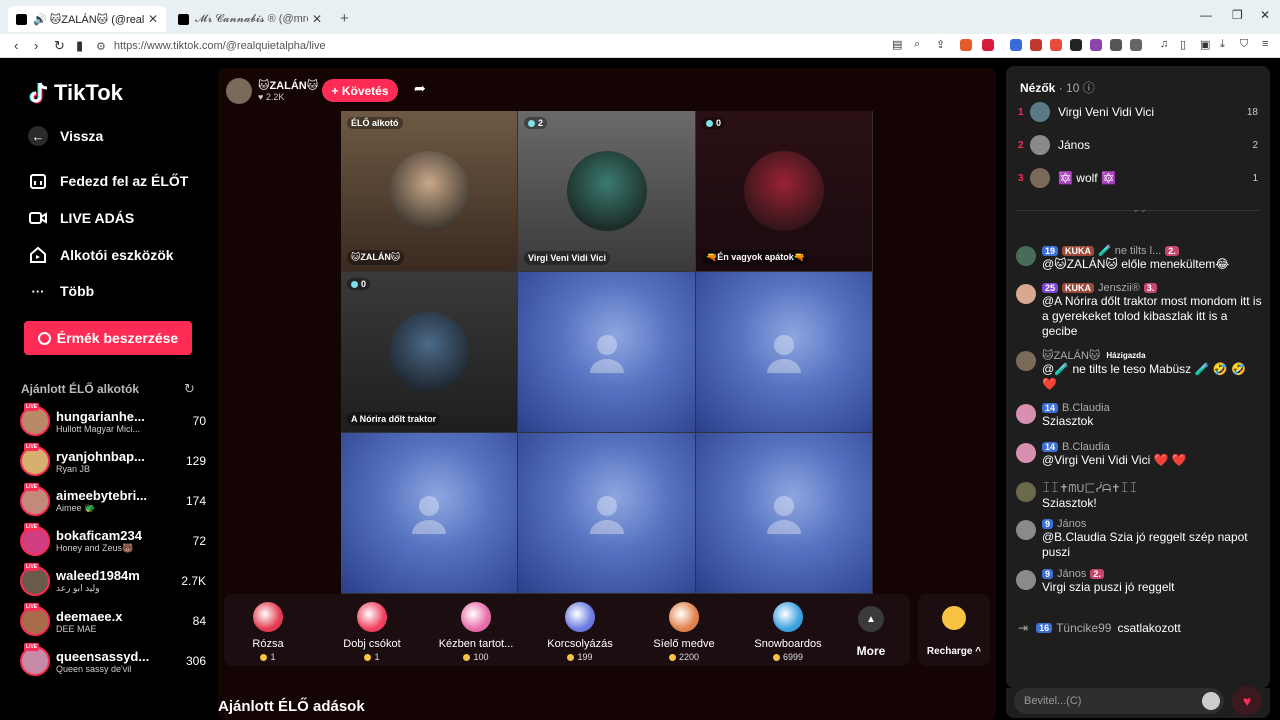 The image size is (1280, 720). What do you see at coordinates (580, 632) in the screenshot?
I see `gift-item: Korcsolyázás 199` at bounding box center [580, 632].